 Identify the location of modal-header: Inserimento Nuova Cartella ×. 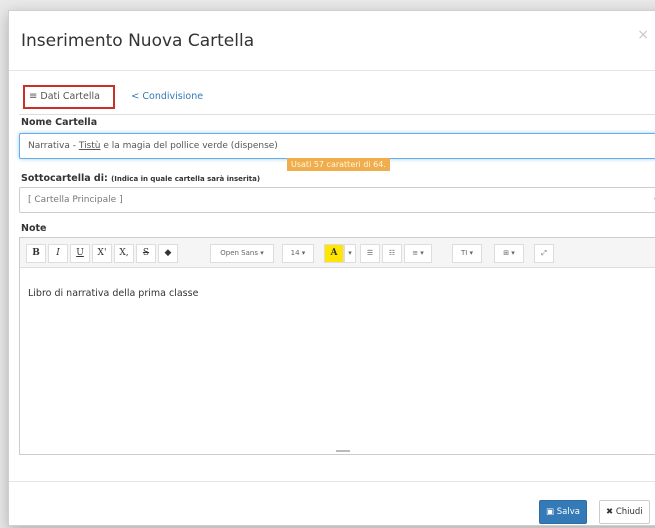
(332, 41).